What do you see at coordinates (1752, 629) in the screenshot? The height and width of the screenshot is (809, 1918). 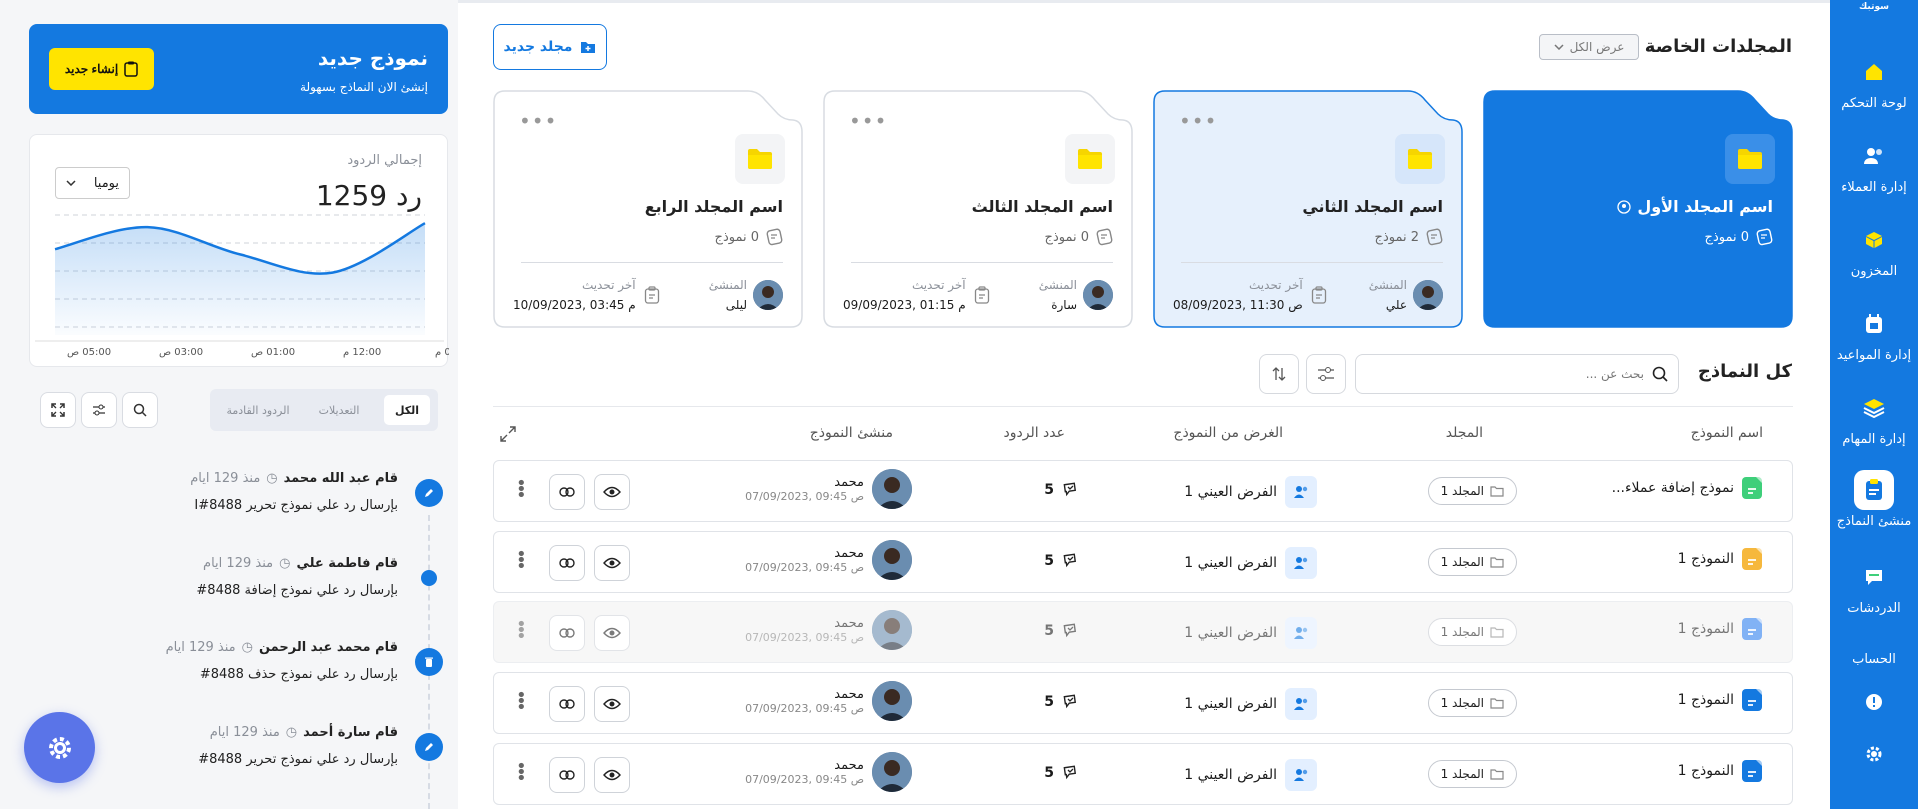 I see `form-doc-icon` at bounding box center [1752, 629].